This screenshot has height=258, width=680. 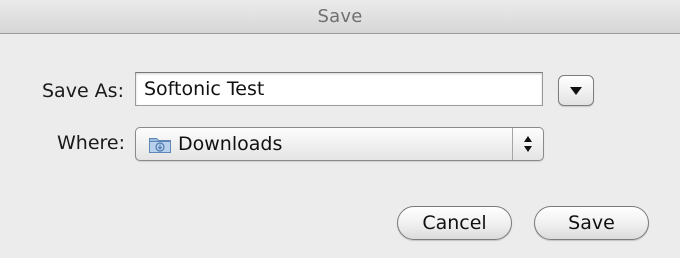 I want to click on popup-arrows, so click(x=528, y=144).